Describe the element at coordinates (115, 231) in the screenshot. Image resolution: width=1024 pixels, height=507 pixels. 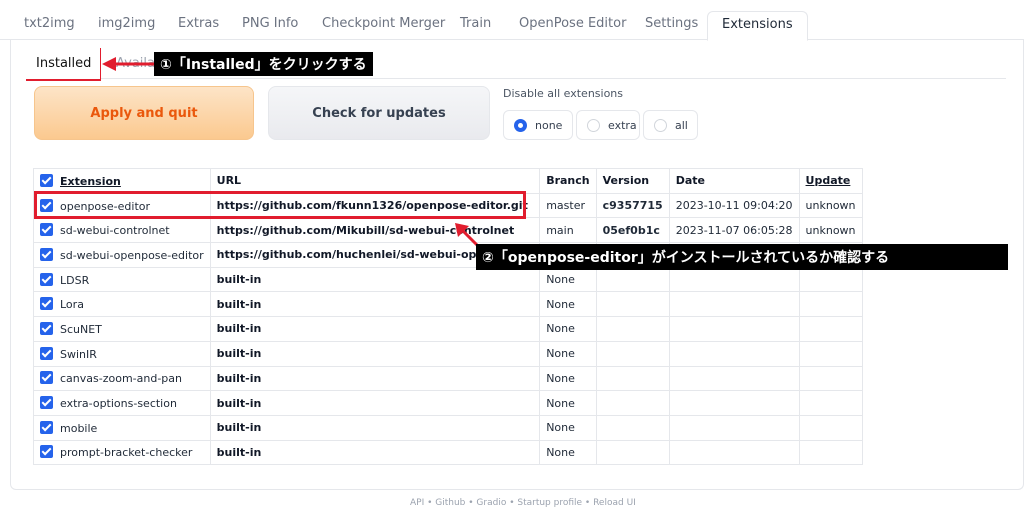
I see `extension-name: sd-webui-controlnet` at that location.